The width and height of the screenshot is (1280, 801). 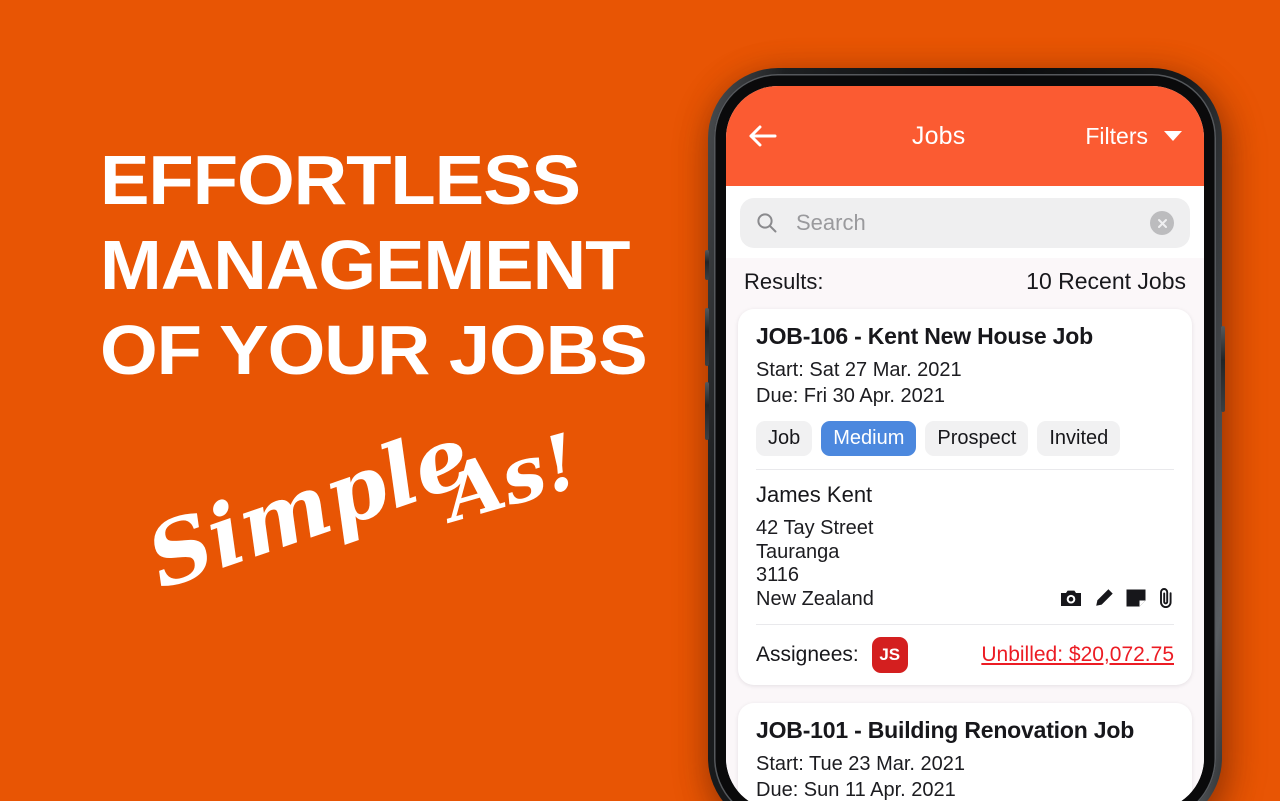 What do you see at coordinates (798, 551) in the screenshot?
I see `address-line-city: Tauranga` at bounding box center [798, 551].